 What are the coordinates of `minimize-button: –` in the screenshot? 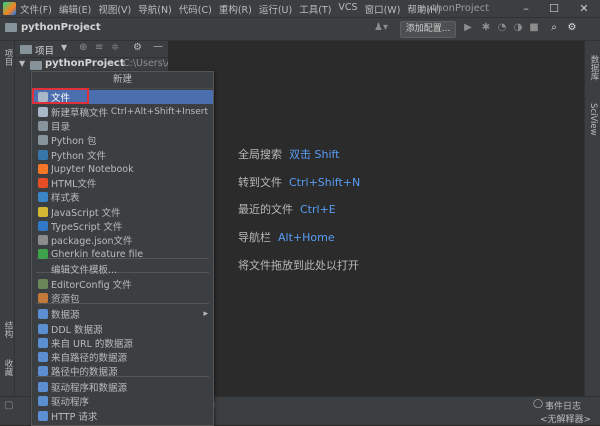 It's located at (526, 8).